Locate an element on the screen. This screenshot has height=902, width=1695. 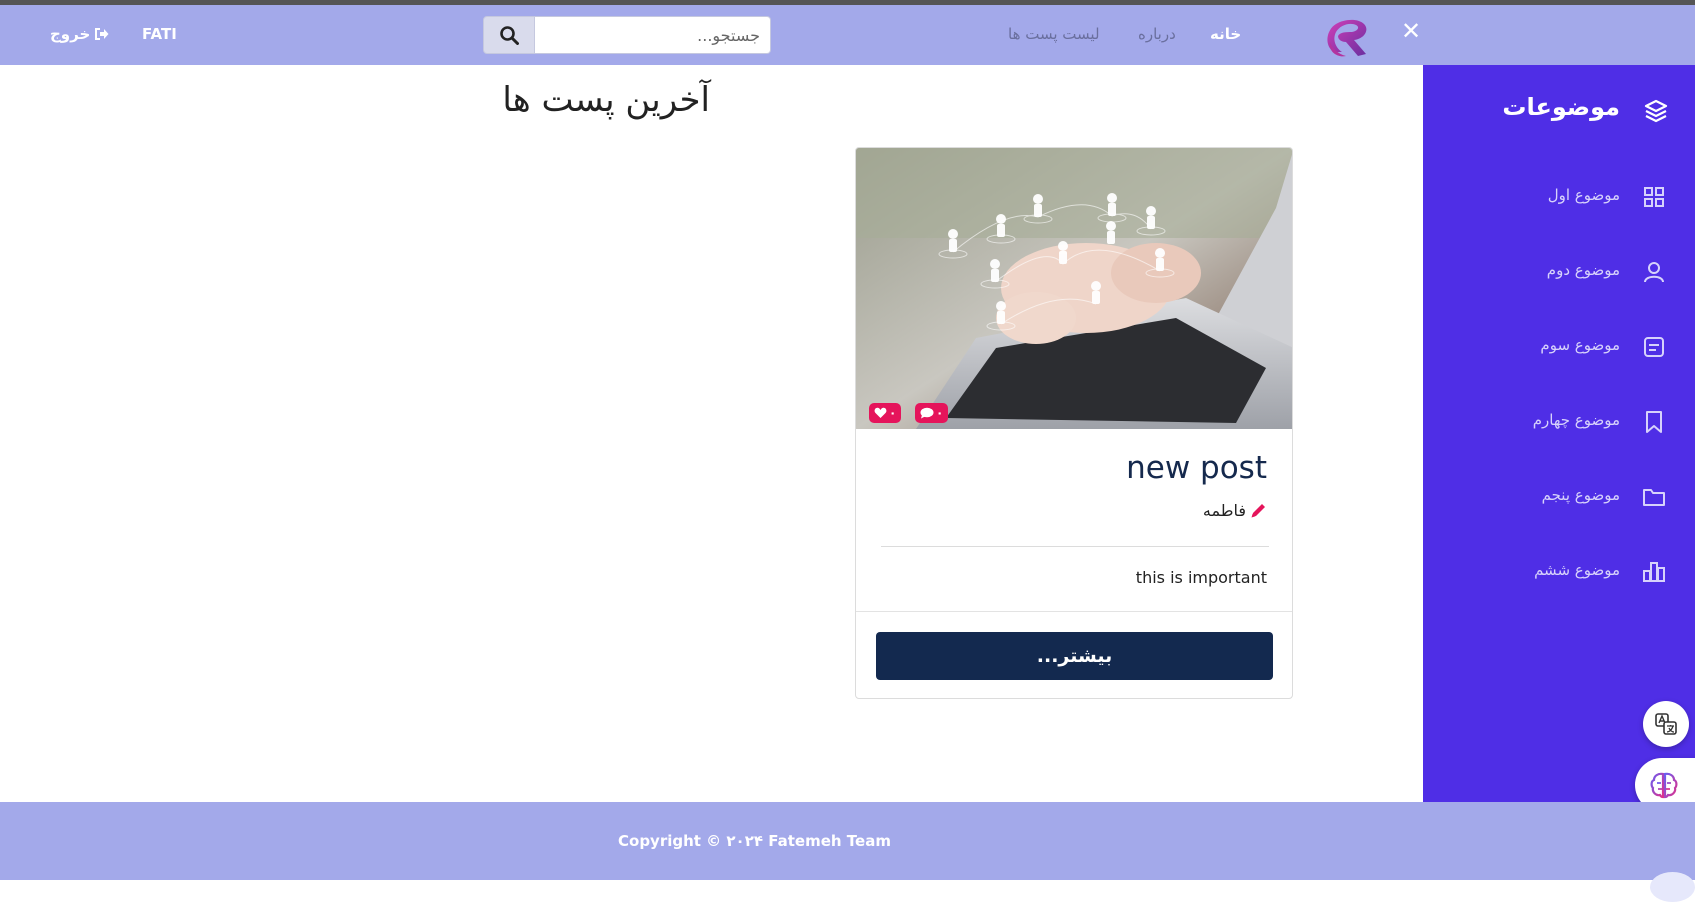
nav-link-about: درباره is located at coordinates (1157, 34).